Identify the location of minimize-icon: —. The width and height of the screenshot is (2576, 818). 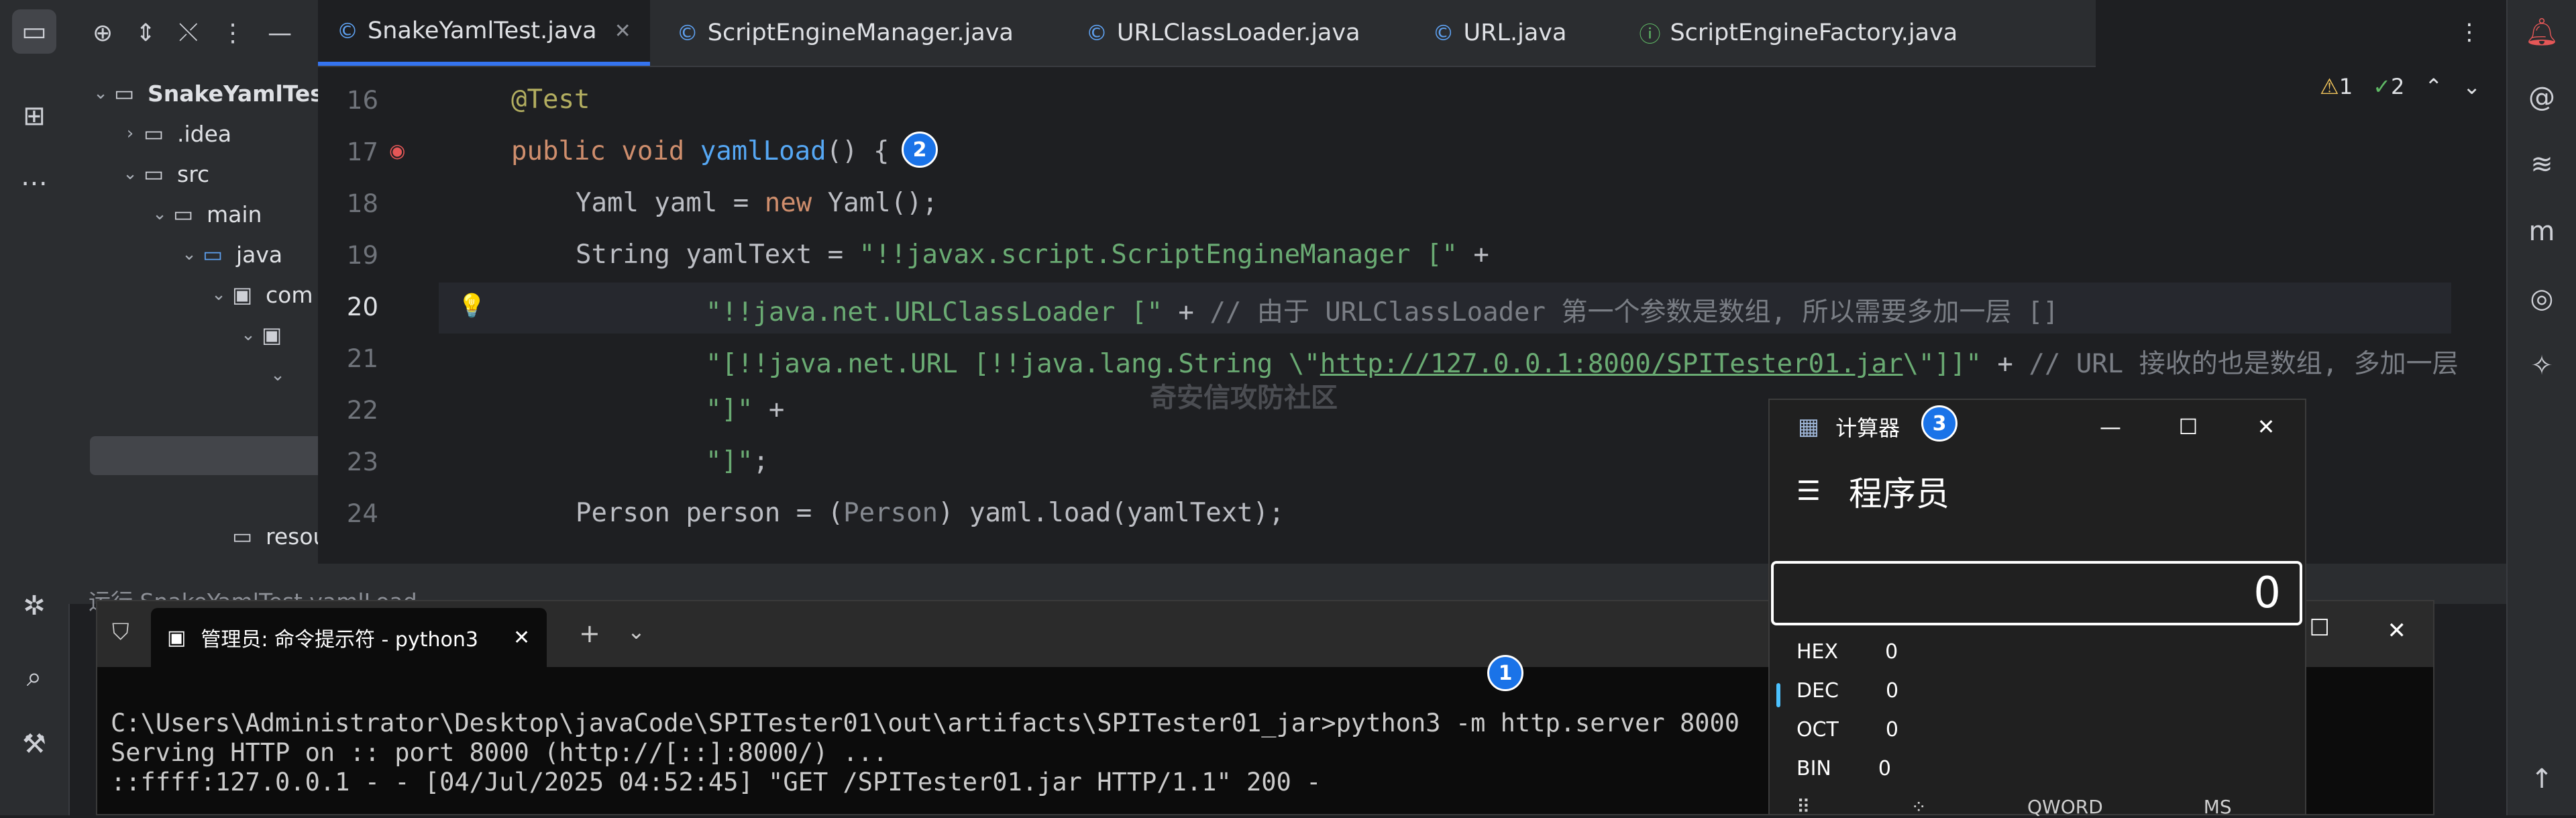
(2110, 427).